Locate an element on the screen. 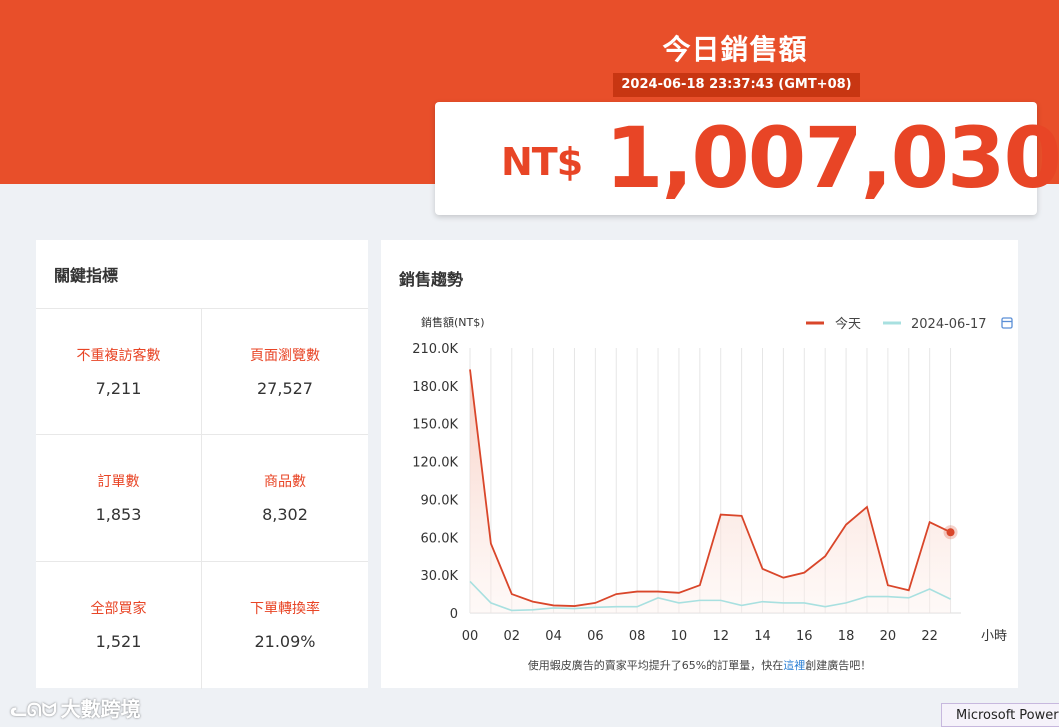 This screenshot has width=1059, height=727. sales-currency: NT$ is located at coordinates (542, 162).